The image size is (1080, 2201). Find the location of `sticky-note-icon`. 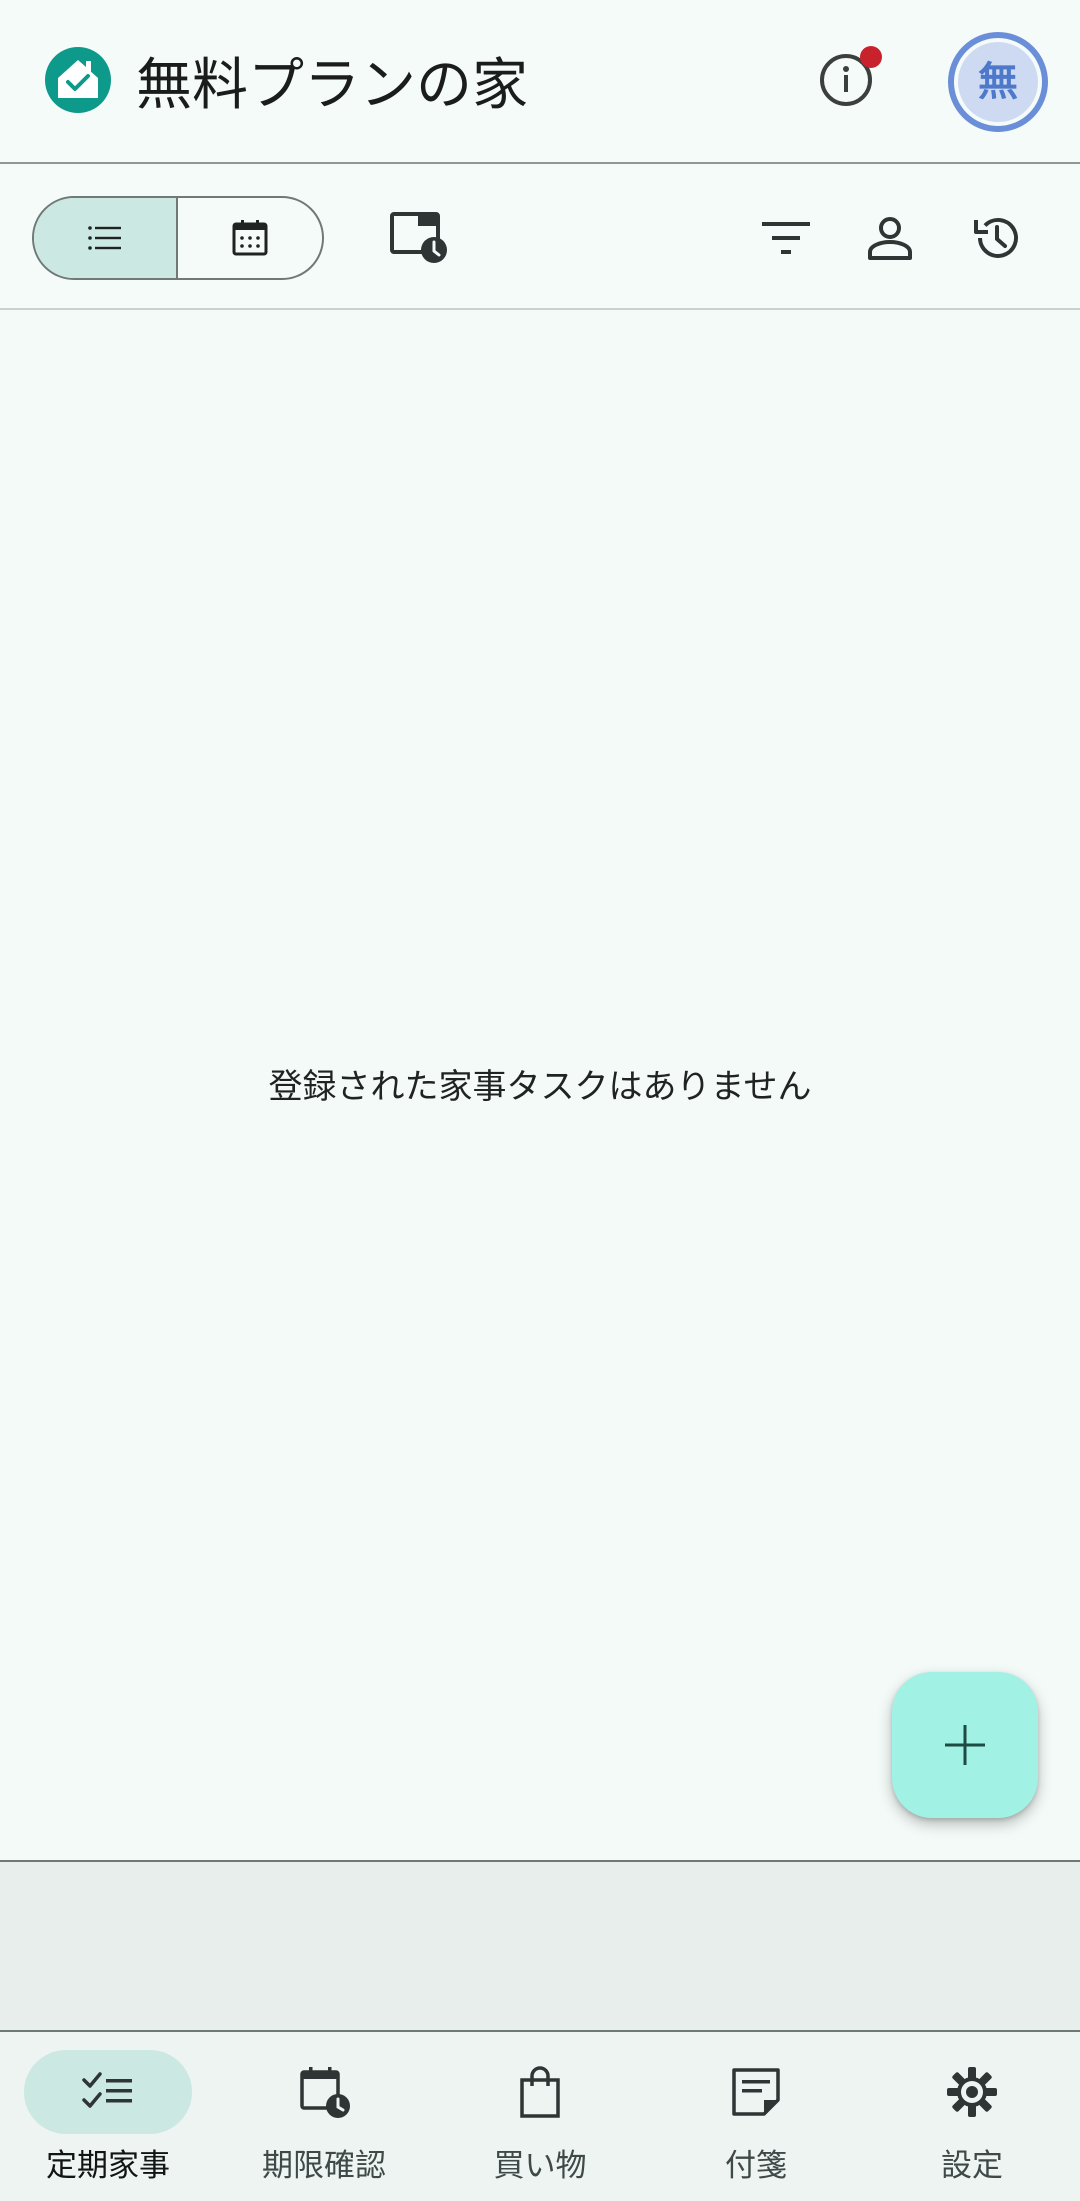

sticky-note-icon is located at coordinates (756, 2092).